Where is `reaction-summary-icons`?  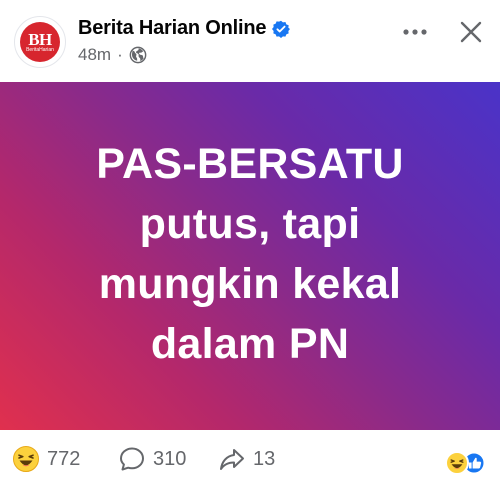 reaction-summary-icons is located at coordinates (465, 463).